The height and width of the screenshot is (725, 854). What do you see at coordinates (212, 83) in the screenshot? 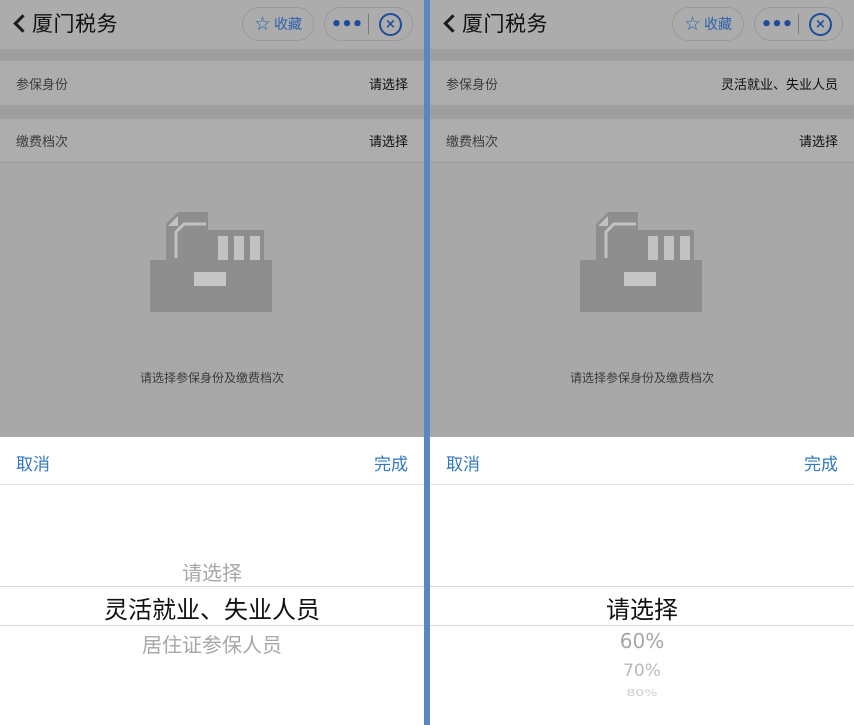
I see `identity-row: 参保身份 请选择` at bounding box center [212, 83].